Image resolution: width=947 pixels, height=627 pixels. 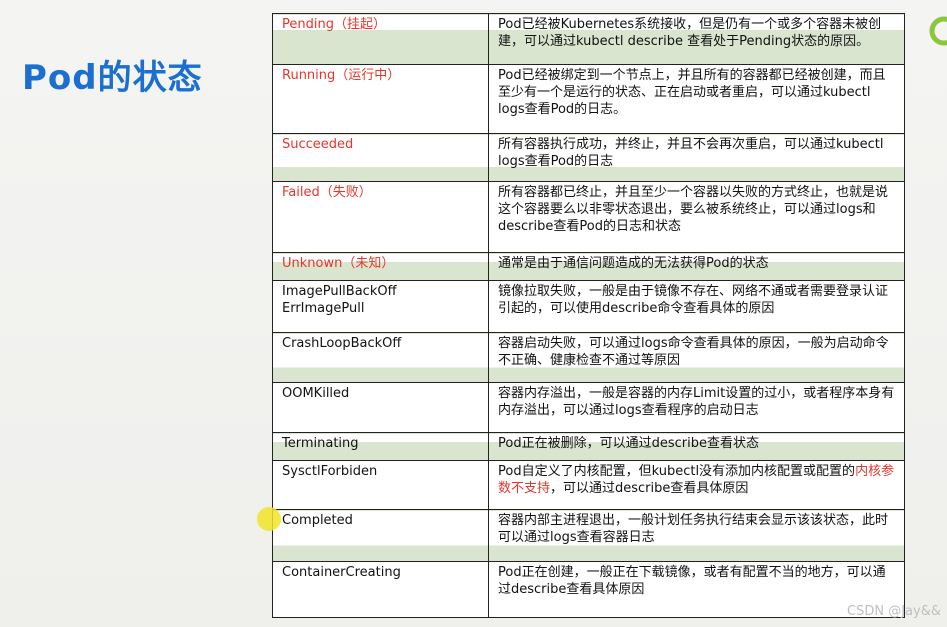 I want to click on status-name: Unknown（未知）, so click(x=380, y=266).